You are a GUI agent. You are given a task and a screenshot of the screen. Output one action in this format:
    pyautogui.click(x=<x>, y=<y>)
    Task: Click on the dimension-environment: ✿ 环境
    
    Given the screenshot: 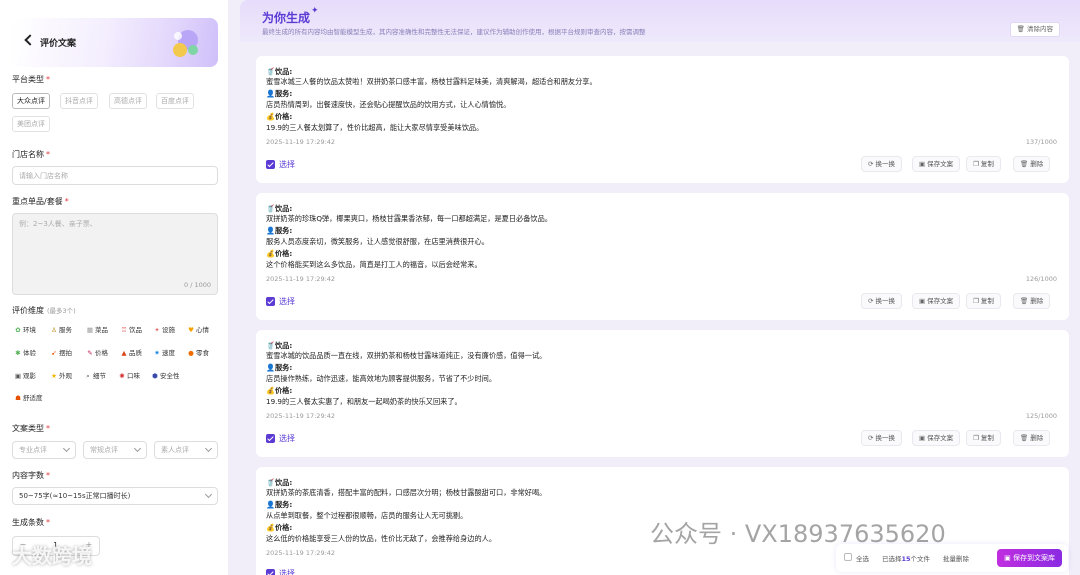 What is the action you would take?
    pyautogui.click(x=25, y=330)
    